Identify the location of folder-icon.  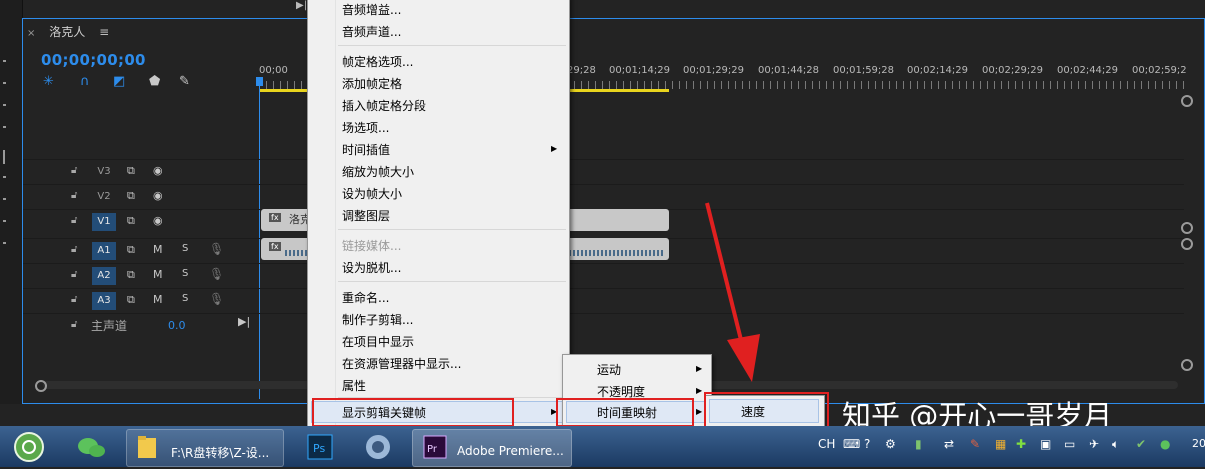
(147, 447).